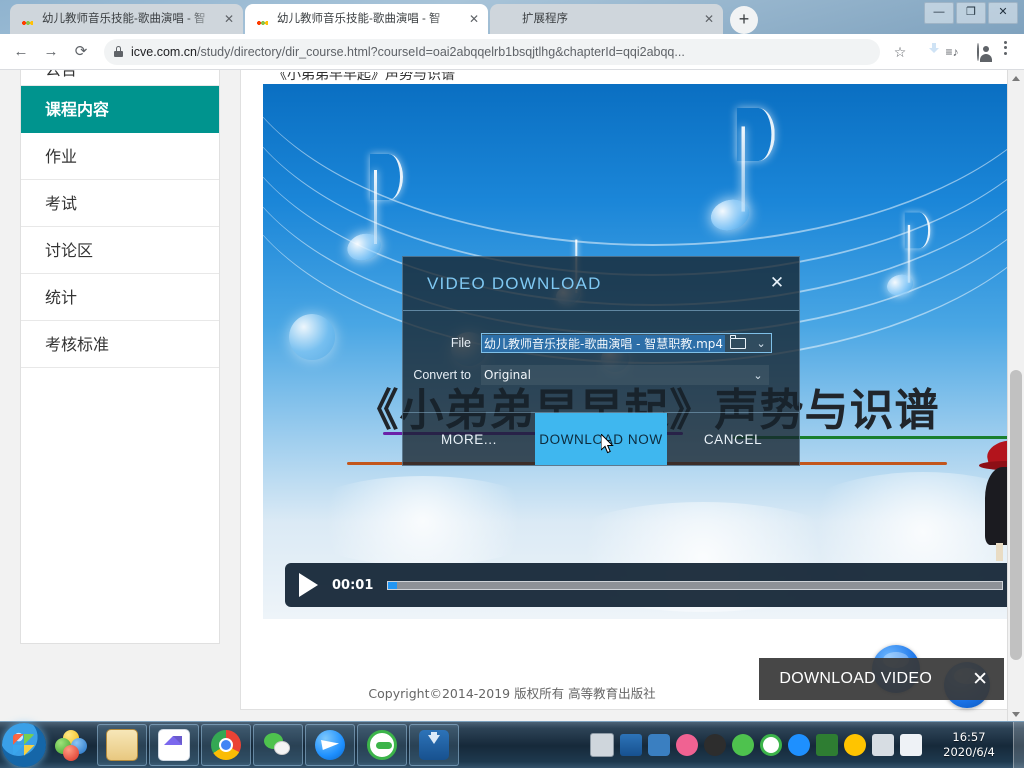 This screenshot has height=768, width=1024. I want to click on file-dropdown-chevron-icon: ⌄, so click(761, 343).